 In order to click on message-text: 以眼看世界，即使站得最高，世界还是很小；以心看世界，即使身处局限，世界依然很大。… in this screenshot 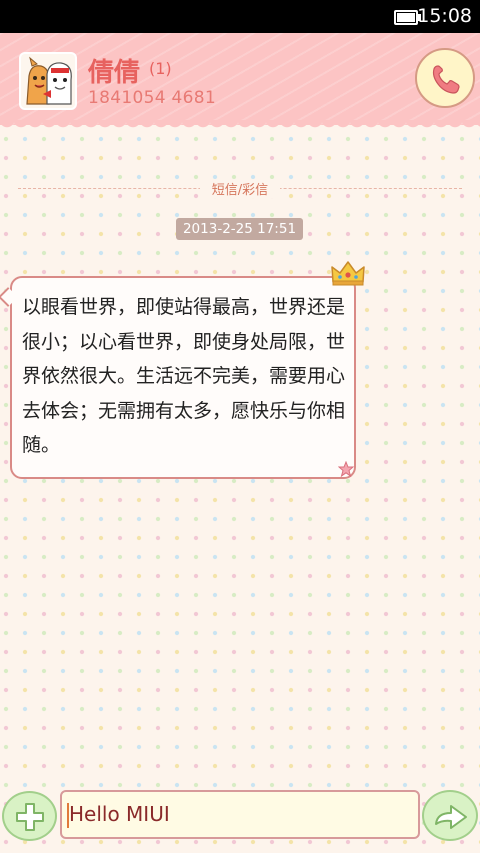, I will do `click(184, 376)`.